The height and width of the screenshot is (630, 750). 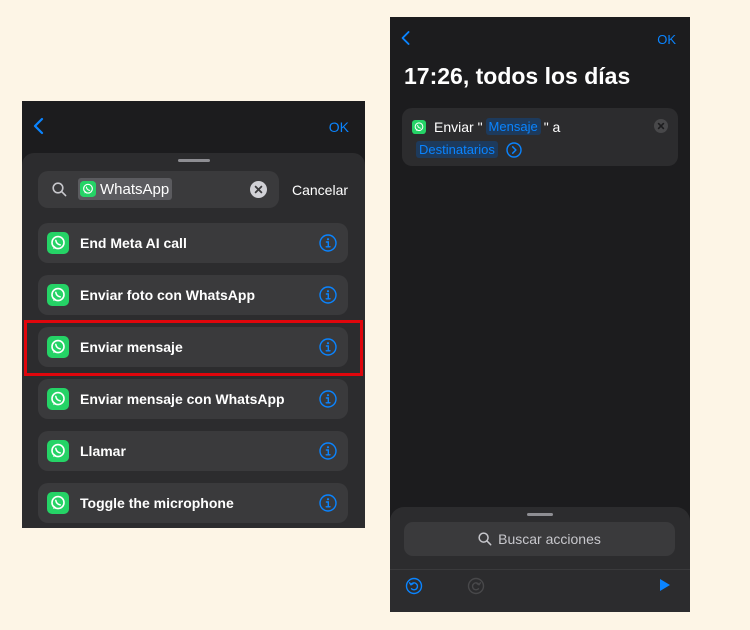 What do you see at coordinates (157, 503) in the screenshot?
I see `result-item-label: Toggle the microphone` at bounding box center [157, 503].